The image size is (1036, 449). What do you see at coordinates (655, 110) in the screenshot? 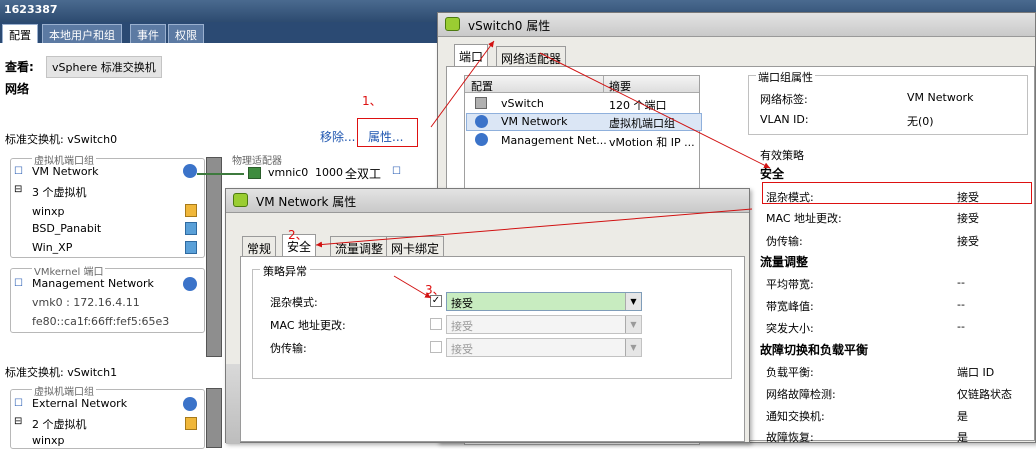
I see `arrow-tab-to-policy` at bounding box center [655, 110].